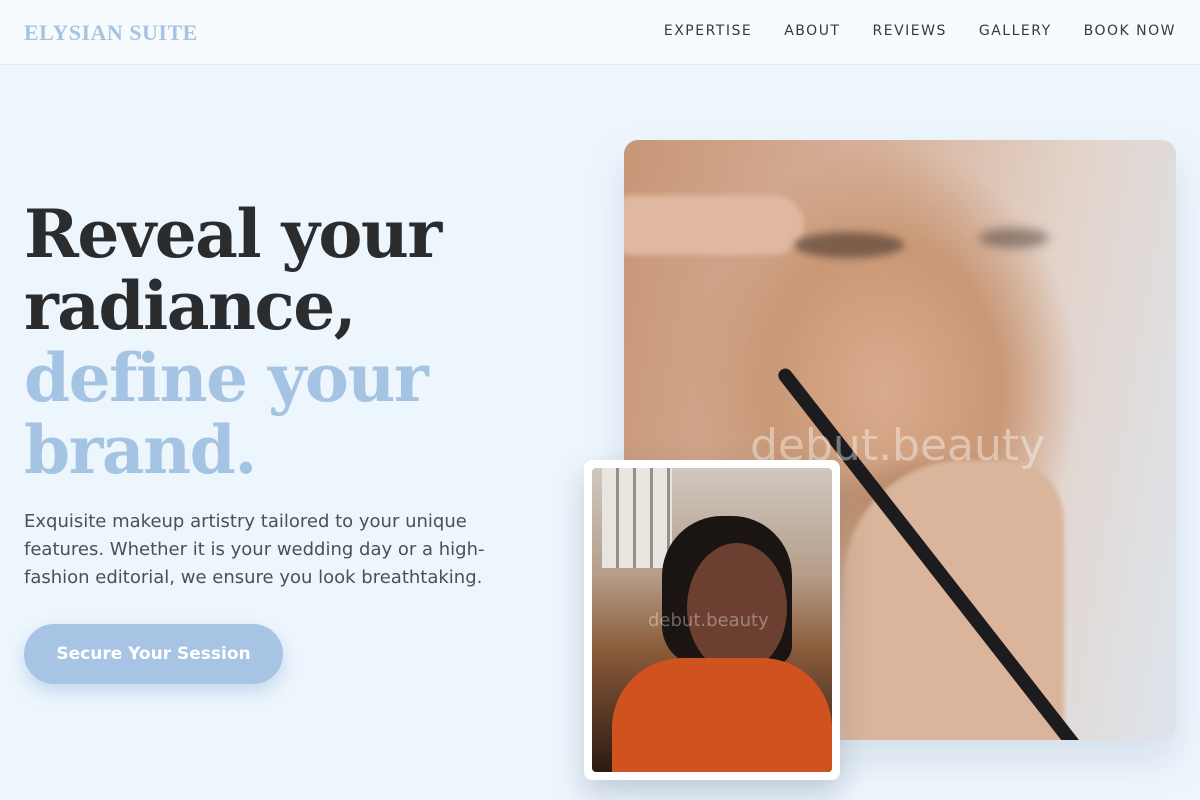 This screenshot has height=800, width=1200. Describe the element at coordinates (714, 225) in the screenshot. I see `photo-finger-shape` at that location.